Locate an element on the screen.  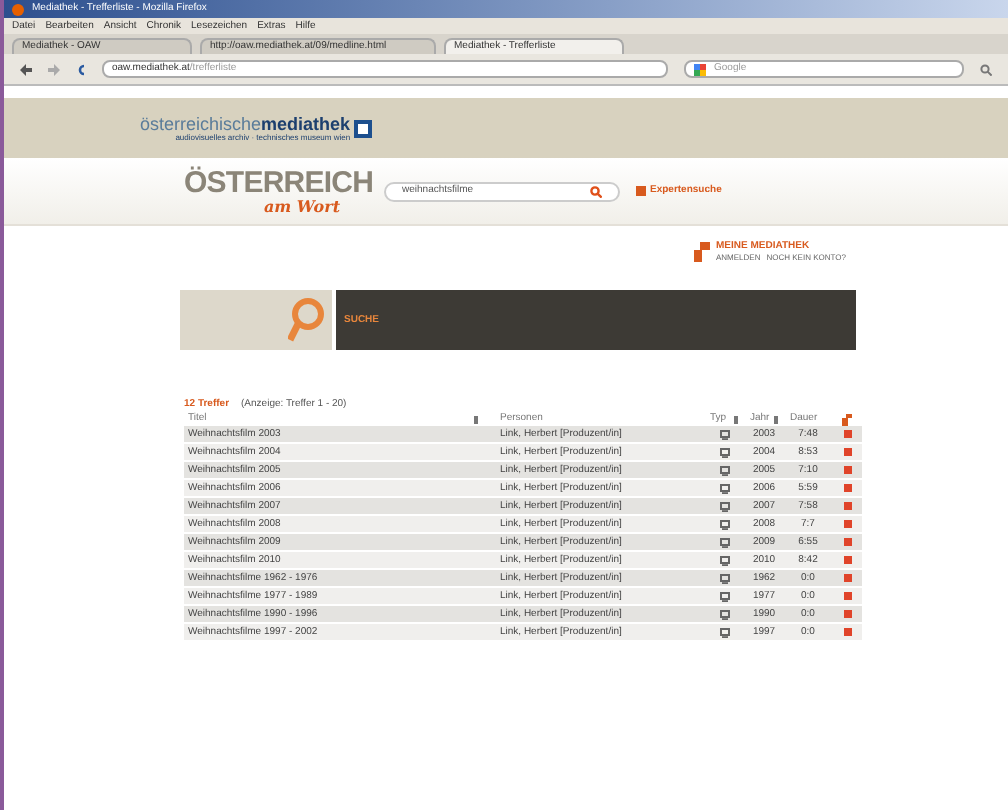
logo-square-icon is located at coordinates (363, 128).